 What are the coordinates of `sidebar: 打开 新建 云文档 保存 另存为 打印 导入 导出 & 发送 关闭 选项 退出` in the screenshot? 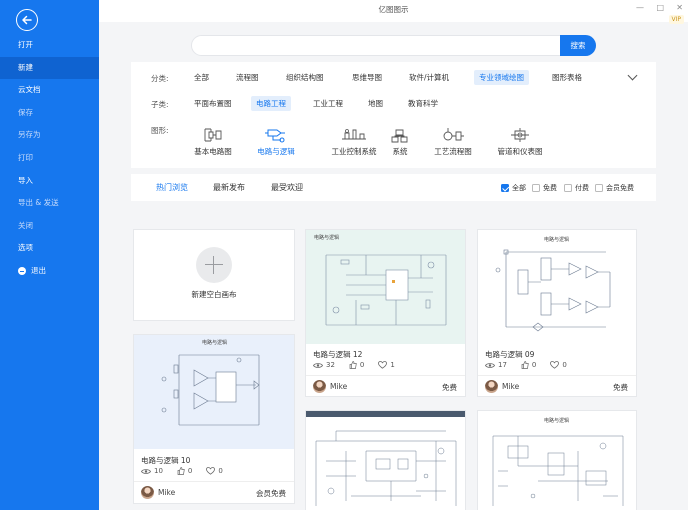 It's located at (49, 255).